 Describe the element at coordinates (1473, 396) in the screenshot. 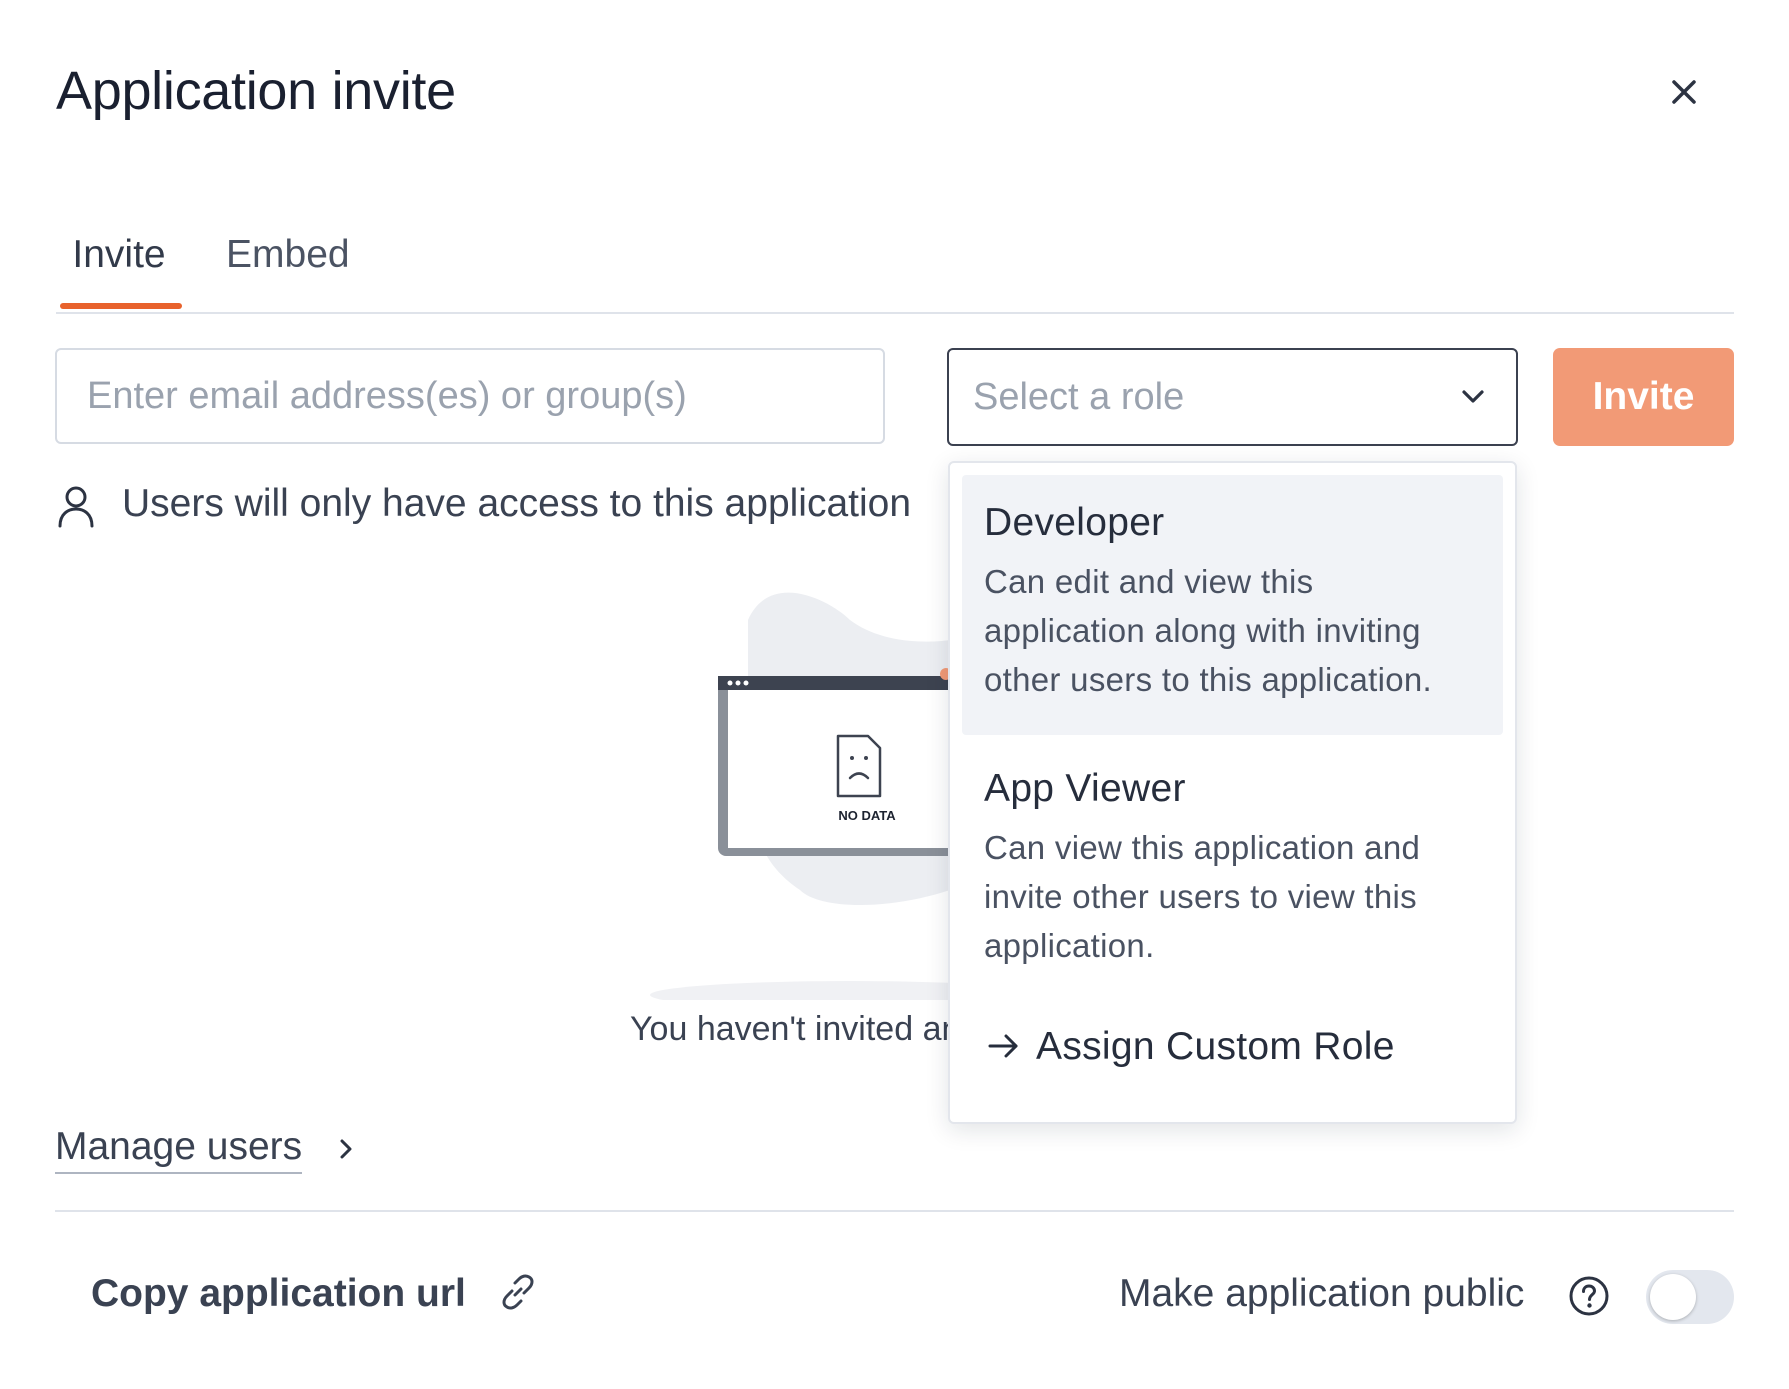

I see `chevron-down-icon` at that location.